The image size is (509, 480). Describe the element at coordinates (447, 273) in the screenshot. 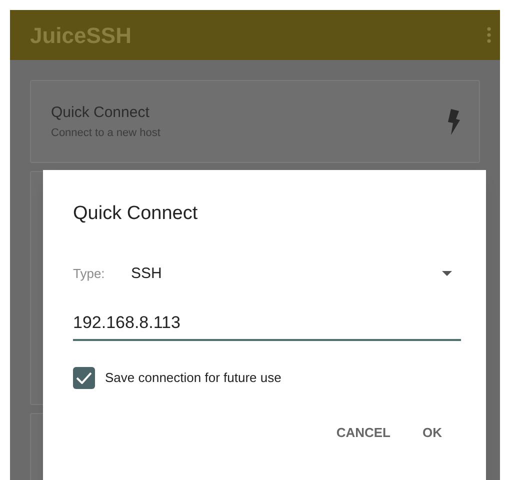

I see `caret-icon` at that location.